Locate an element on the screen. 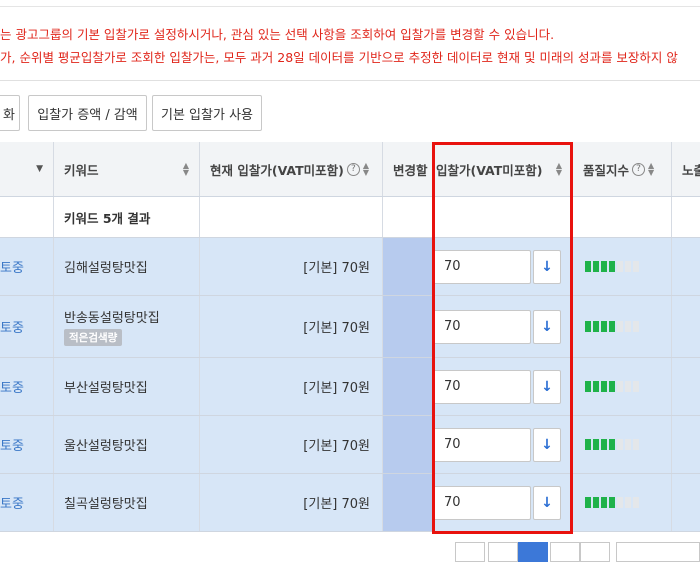  change-column-header: 변경할 is located at coordinates (408, 169).